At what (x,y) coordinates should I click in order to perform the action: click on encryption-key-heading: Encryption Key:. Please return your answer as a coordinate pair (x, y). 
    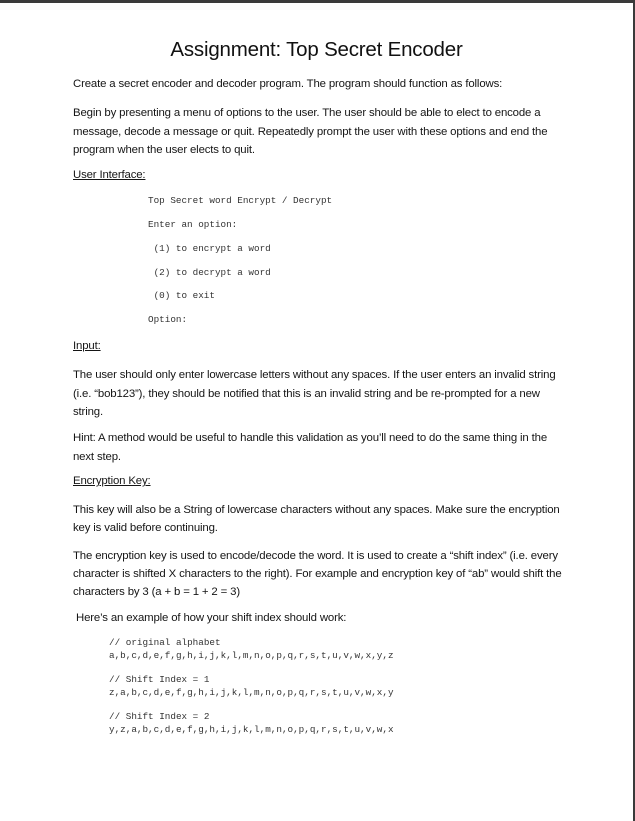
    Looking at the image, I should click on (112, 481).